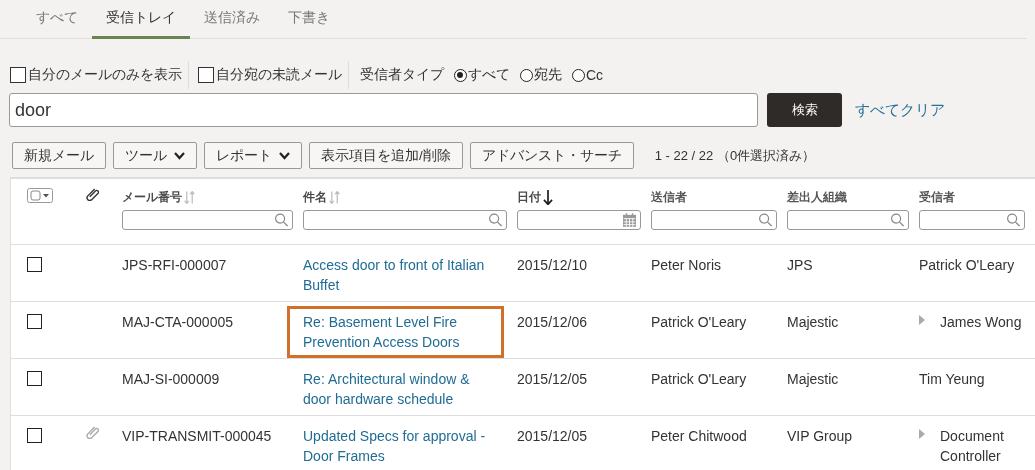 This screenshot has height=470, width=1035. What do you see at coordinates (820, 436) in the screenshot?
I see `table-cell: VIP Group` at bounding box center [820, 436].